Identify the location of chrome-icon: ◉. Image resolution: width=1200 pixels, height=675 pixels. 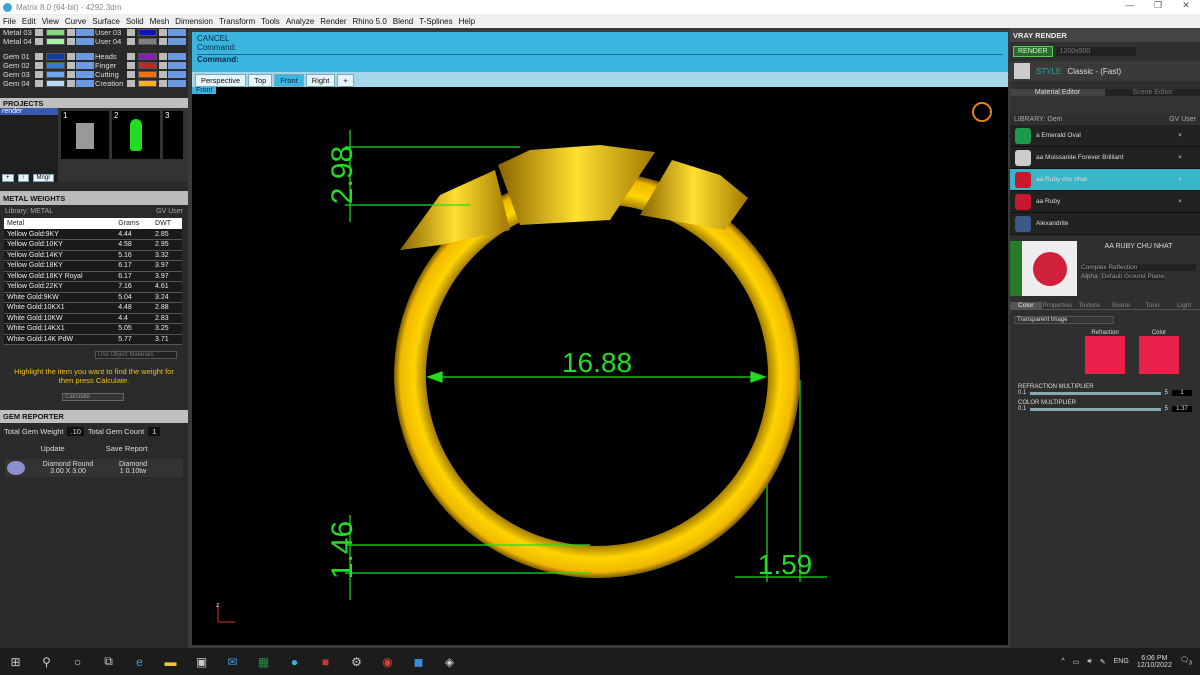
(387, 661).